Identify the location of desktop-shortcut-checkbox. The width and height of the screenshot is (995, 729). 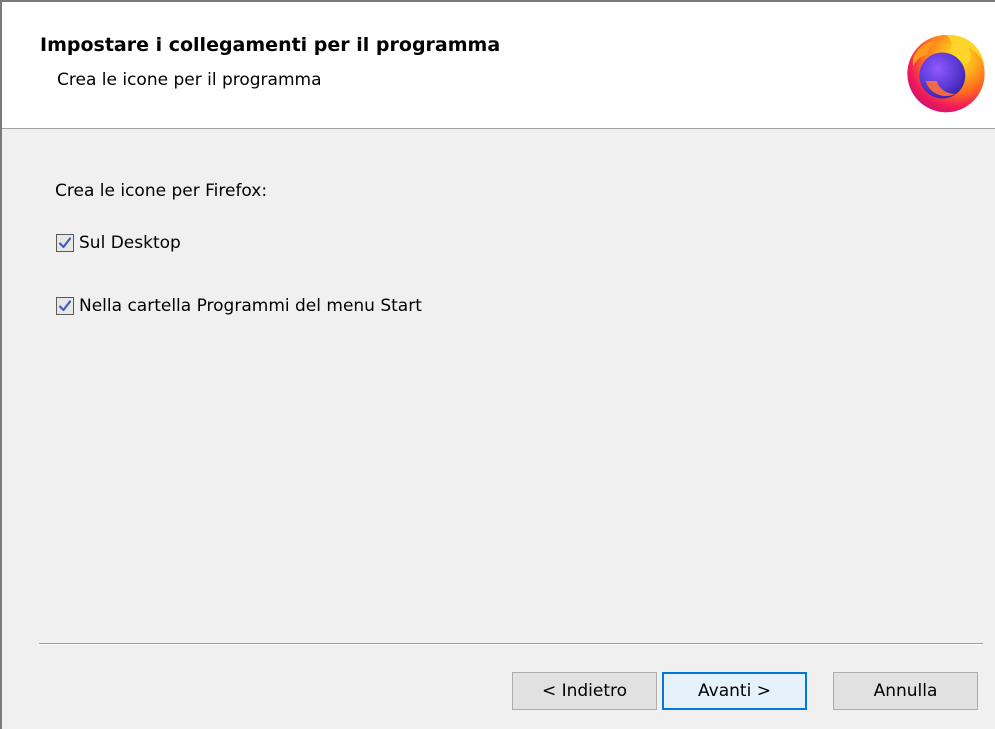
(65, 243).